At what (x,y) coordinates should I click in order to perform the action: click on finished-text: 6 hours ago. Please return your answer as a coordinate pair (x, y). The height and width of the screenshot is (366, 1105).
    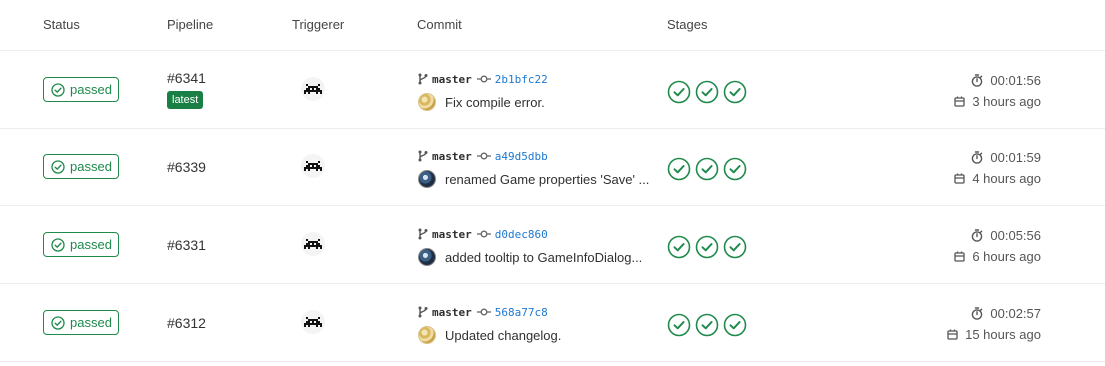
    Looking at the image, I should click on (1006, 256).